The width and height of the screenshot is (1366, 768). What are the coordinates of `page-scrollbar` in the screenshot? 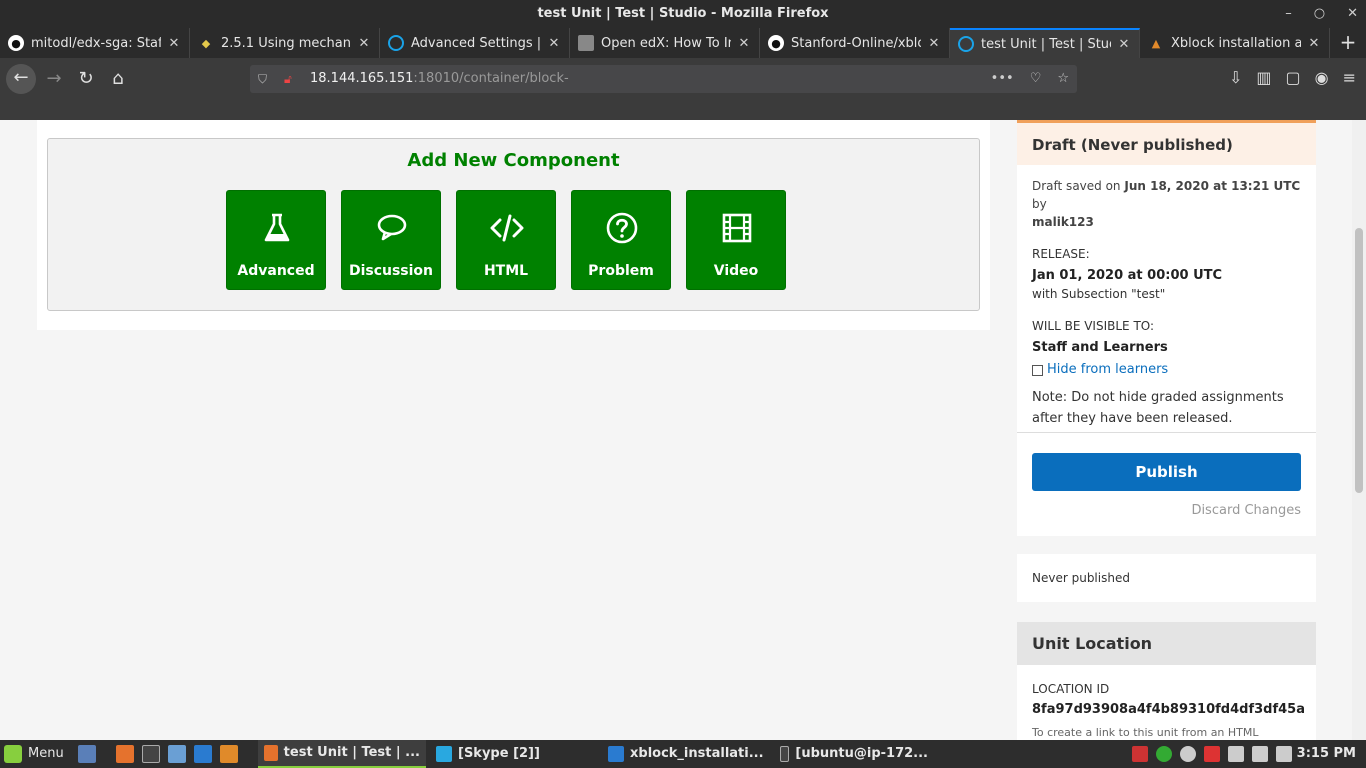 It's located at (1359, 430).